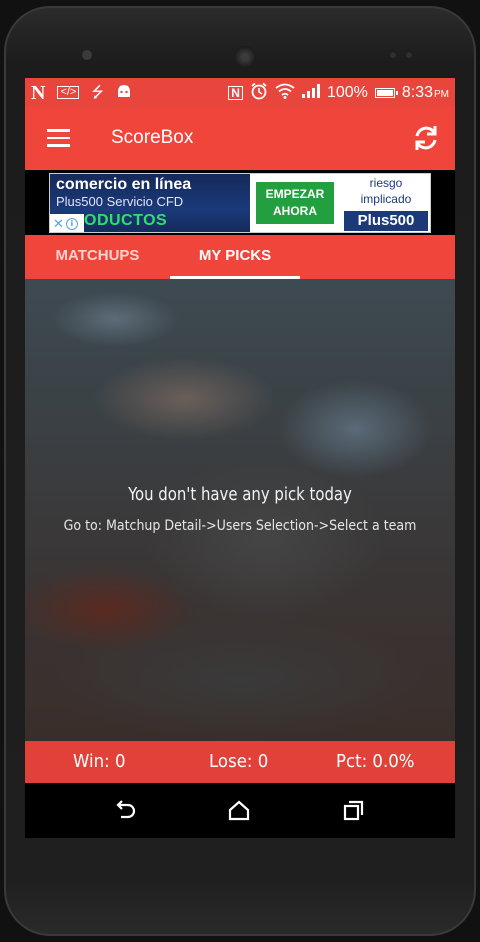 Image resolution: width=480 pixels, height=942 pixels. Describe the element at coordinates (295, 203) in the screenshot. I see `ad-cta-button: EMPEZAR AHORA` at that location.